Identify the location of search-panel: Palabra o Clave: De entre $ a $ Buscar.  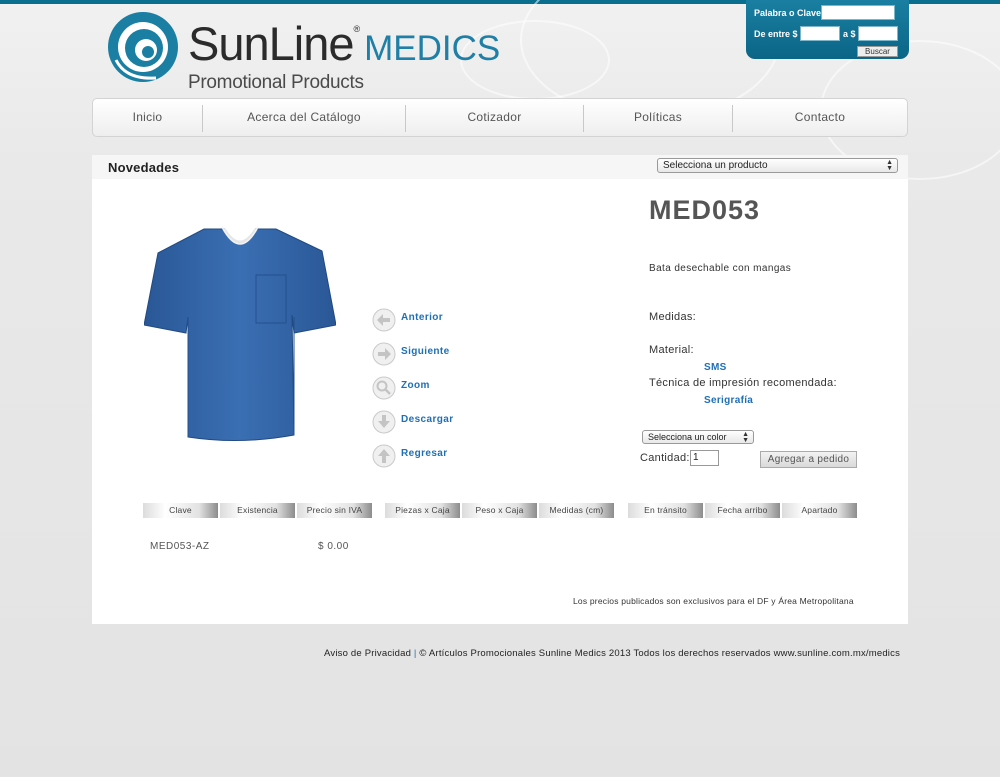
(827, 29).